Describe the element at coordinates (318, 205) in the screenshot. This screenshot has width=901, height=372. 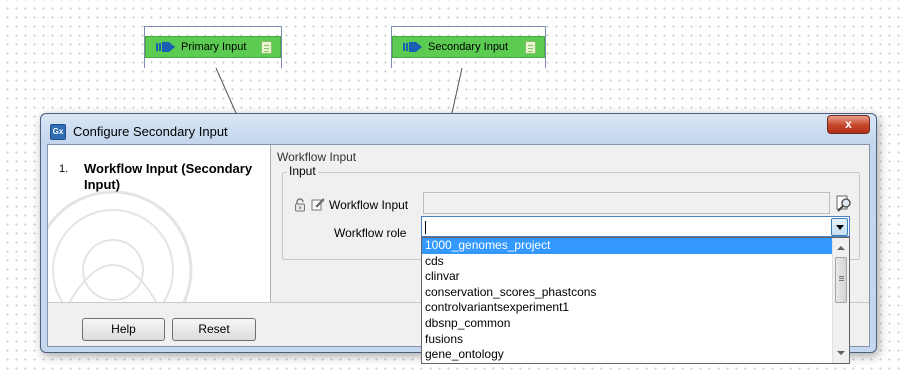
I see `edit-icon` at that location.